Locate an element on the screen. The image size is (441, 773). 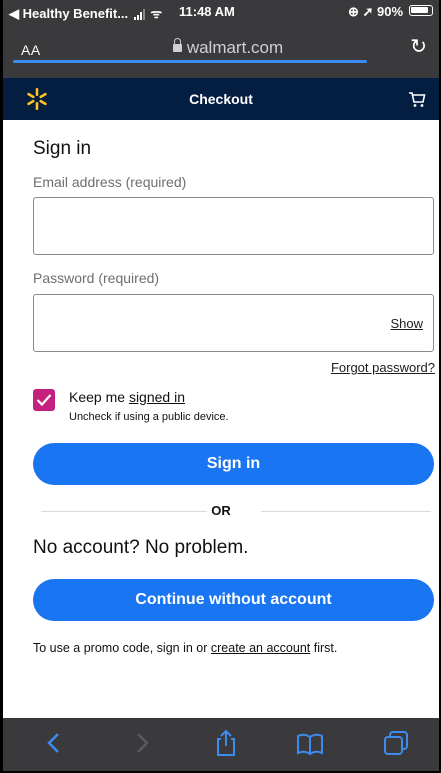
back-chevron-icon is located at coordinates (54, 743).